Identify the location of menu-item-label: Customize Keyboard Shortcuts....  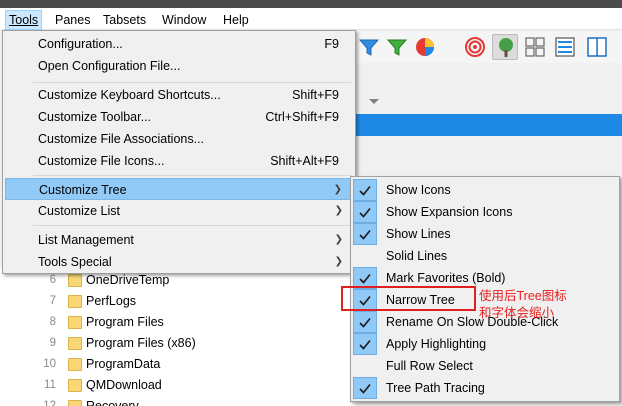
(129, 95).